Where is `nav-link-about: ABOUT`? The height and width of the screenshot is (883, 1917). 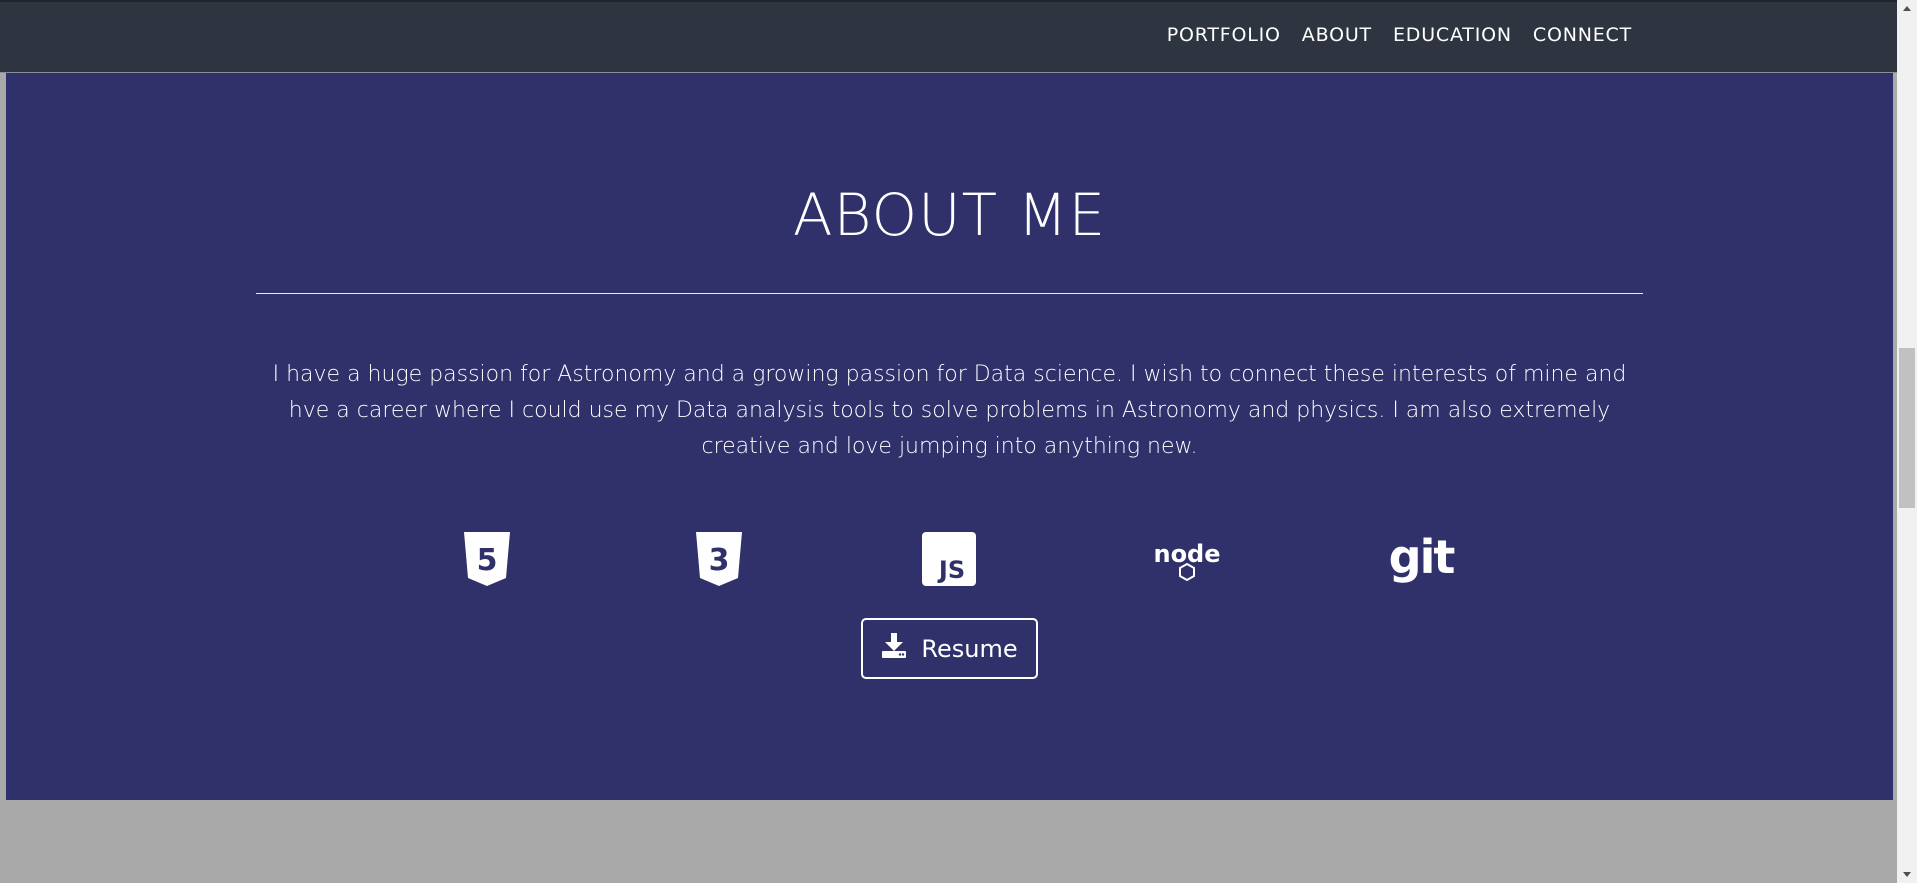
nav-link-about: ABOUT is located at coordinates (1337, 35).